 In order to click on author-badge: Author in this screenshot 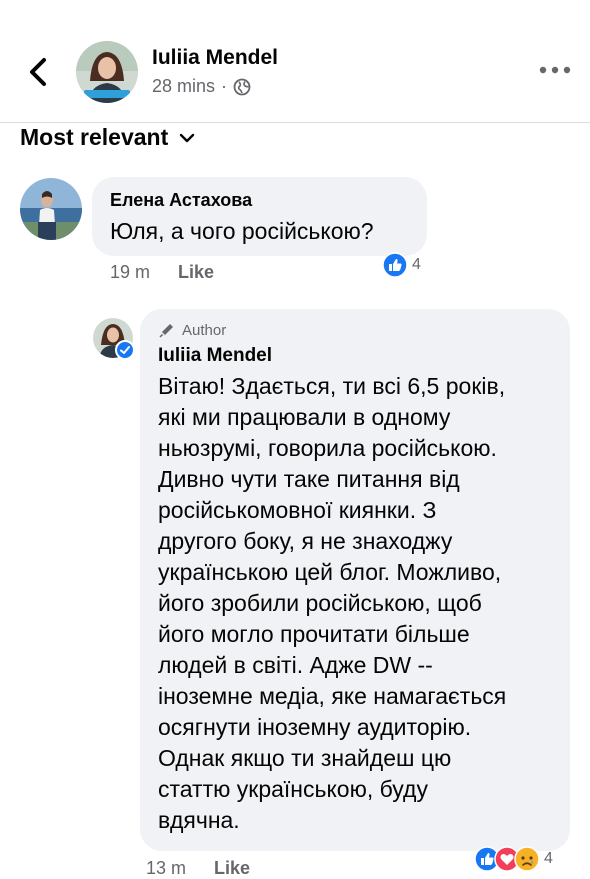, I will do `click(355, 330)`.